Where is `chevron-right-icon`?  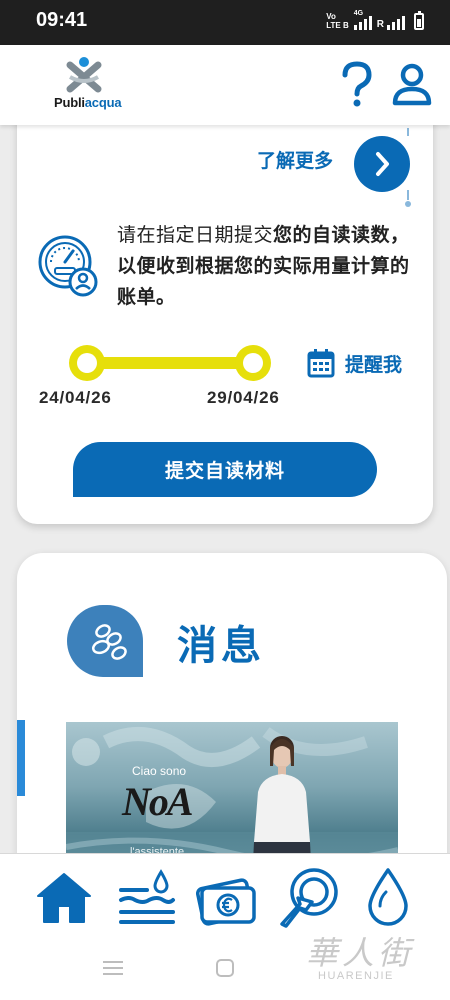 chevron-right-icon is located at coordinates (382, 164).